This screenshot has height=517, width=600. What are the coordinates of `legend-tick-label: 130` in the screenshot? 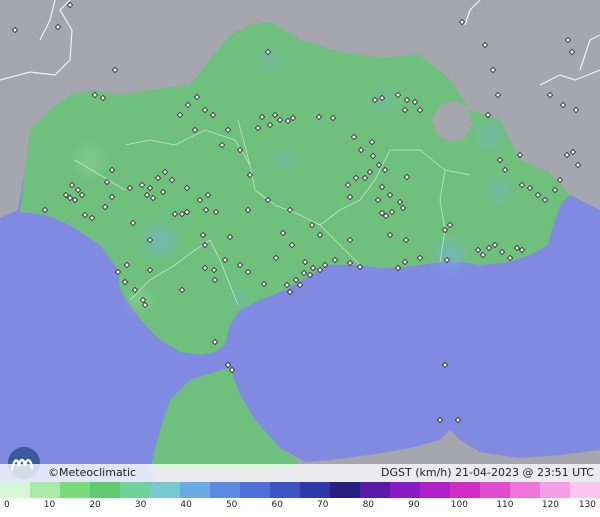 It's located at (587, 505).